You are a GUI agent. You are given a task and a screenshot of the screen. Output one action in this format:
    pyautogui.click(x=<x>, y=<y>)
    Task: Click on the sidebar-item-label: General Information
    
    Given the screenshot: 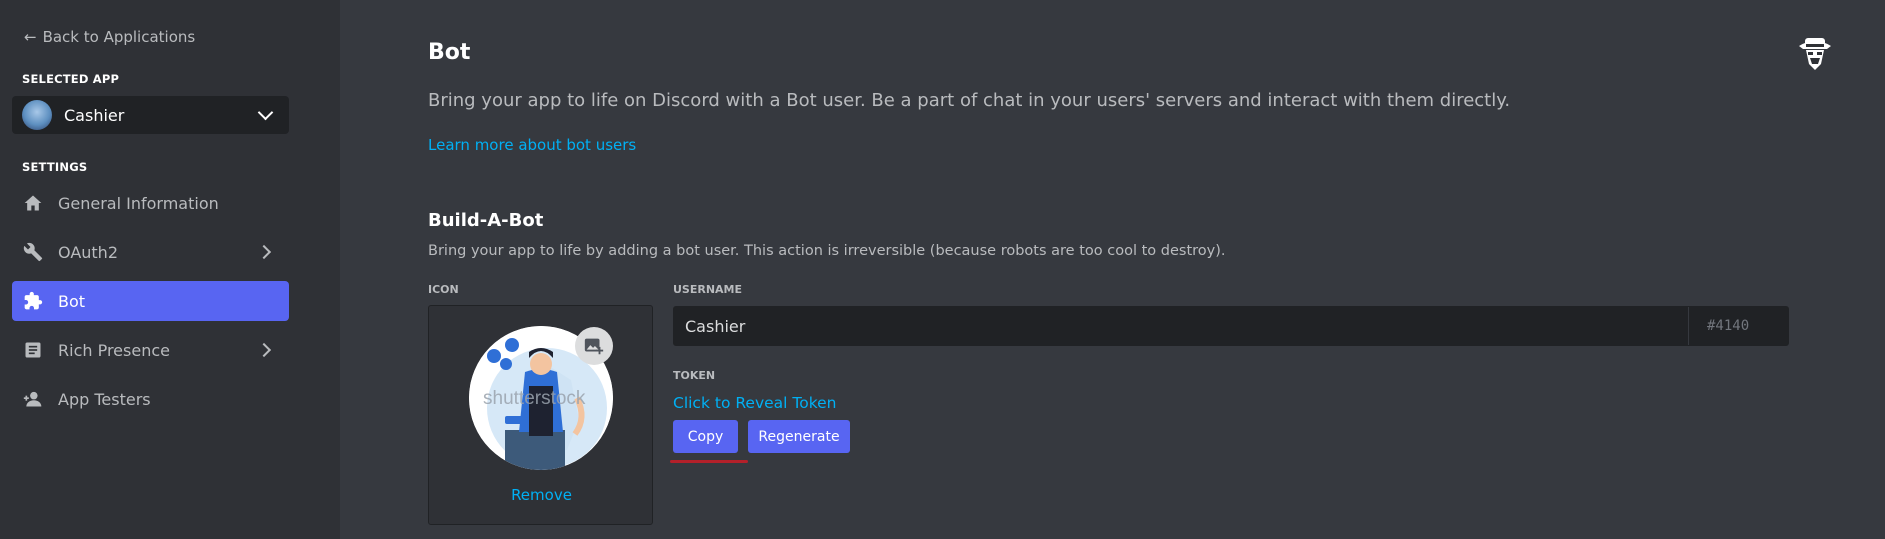 What is the action you would take?
    pyautogui.click(x=138, y=203)
    